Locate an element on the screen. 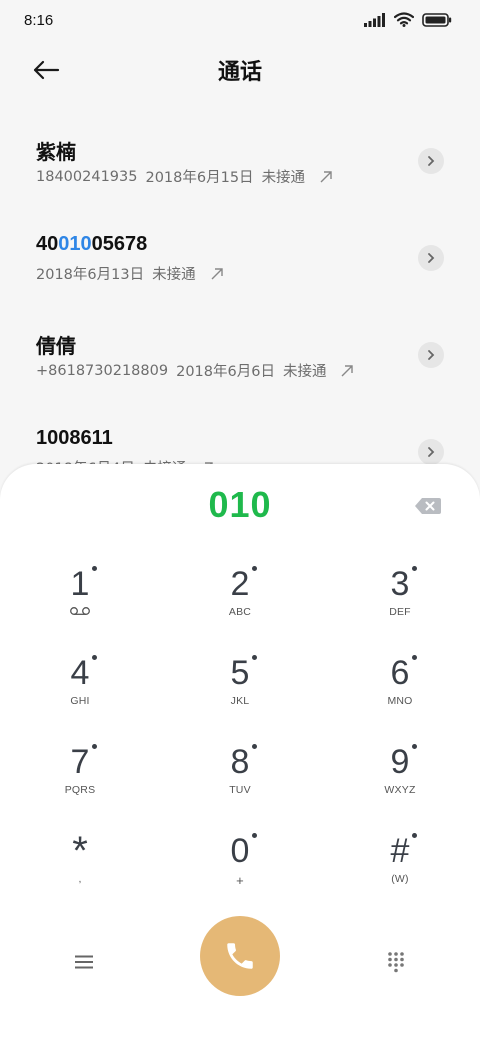  delete-button is located at coordinates (428, 507).